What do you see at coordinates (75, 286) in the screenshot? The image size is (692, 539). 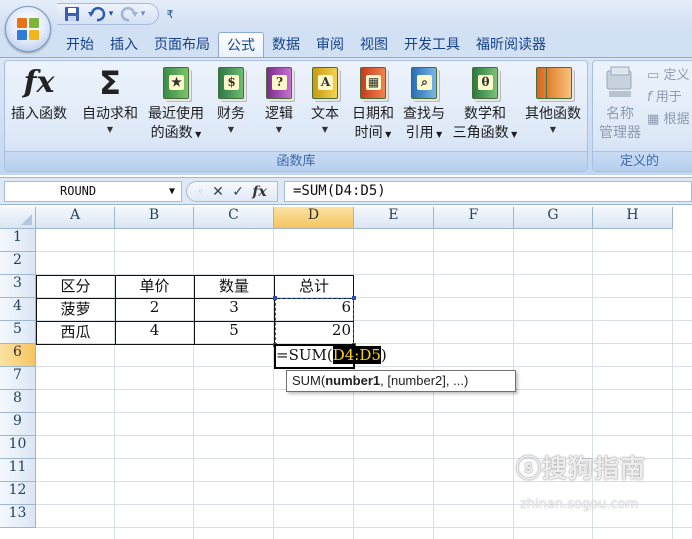 I see `cell-a3: 区分` at bounding box center [75, 286].